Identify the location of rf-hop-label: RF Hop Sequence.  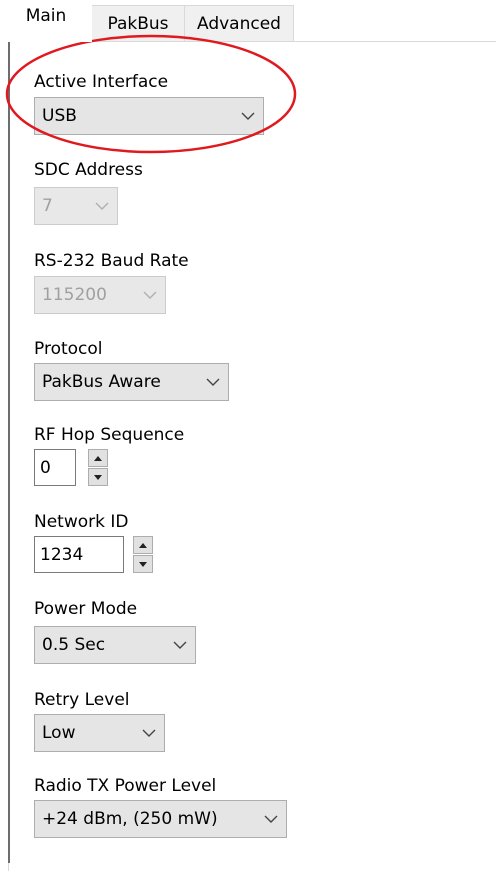
(109, 435).